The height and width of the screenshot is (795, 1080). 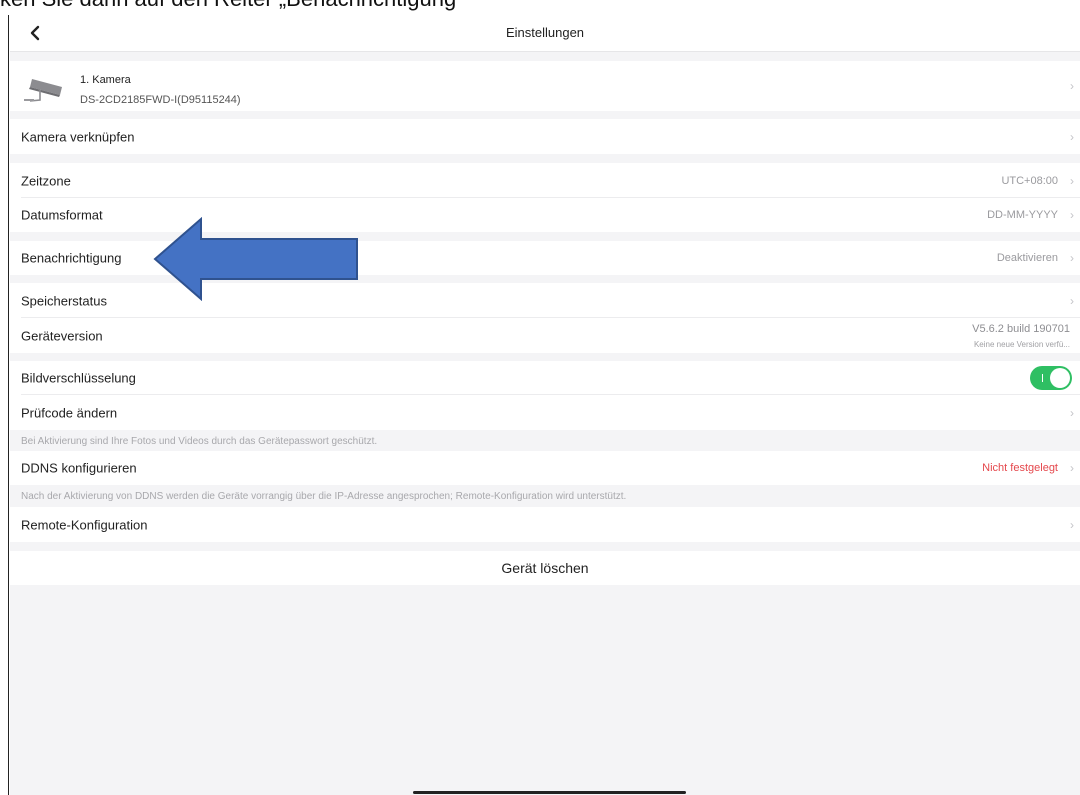 I want to click on timezone-value: UTC+08:00, so click(x=1029, y=180).